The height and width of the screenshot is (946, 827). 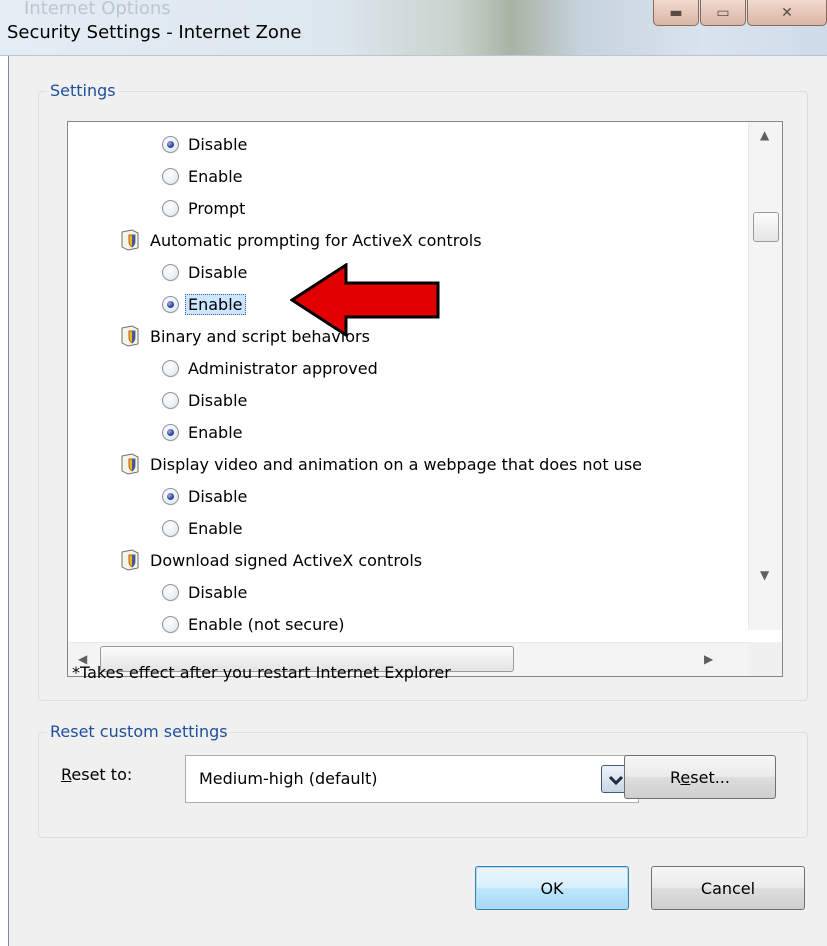 I want to click on maximize-button: ▭, so click(x=723, y=13).